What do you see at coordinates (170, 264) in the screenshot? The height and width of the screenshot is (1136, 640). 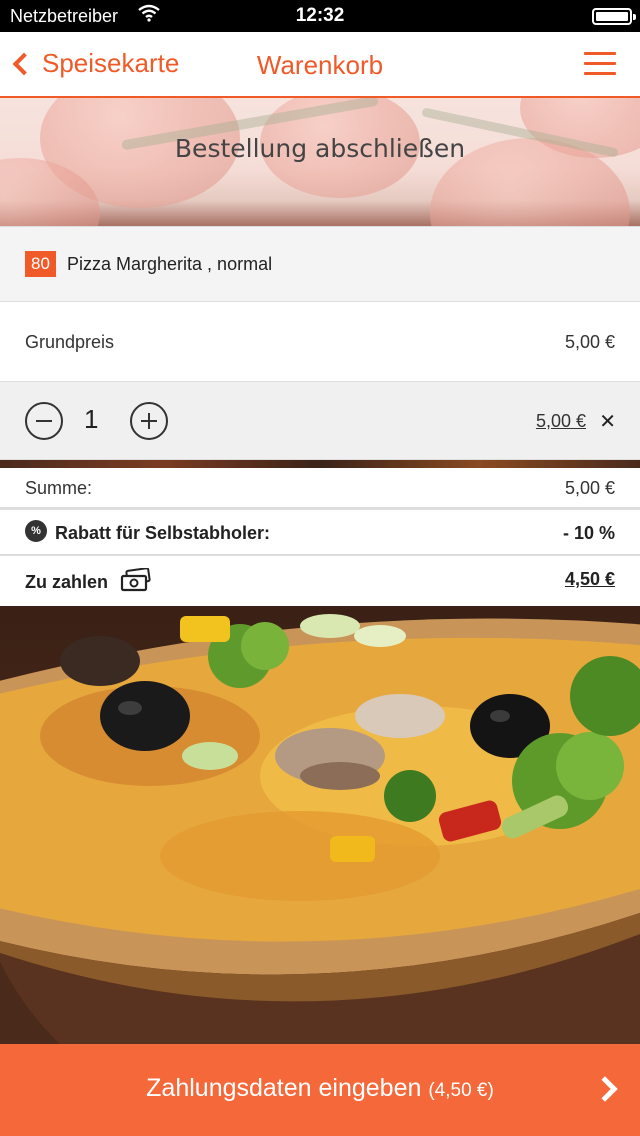 I see `item-name: Pizza Margherita , normal` at bounding box center [170, 264].